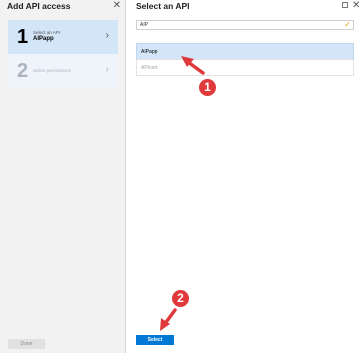 The height and width of the screenshot is (353, 360). I want to click on left-panel-title: Add API access, so click(39, 6).